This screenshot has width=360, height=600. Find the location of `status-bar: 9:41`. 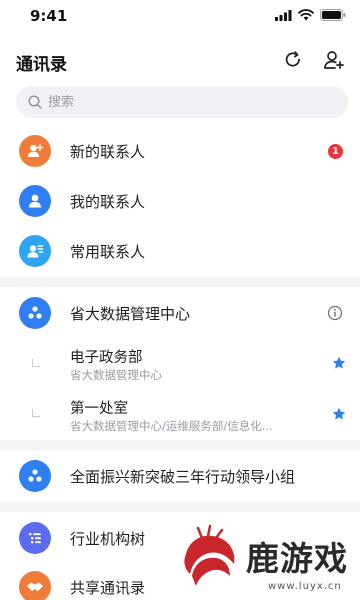

status-bar: 9:41 is located at coordinates (180, 17).